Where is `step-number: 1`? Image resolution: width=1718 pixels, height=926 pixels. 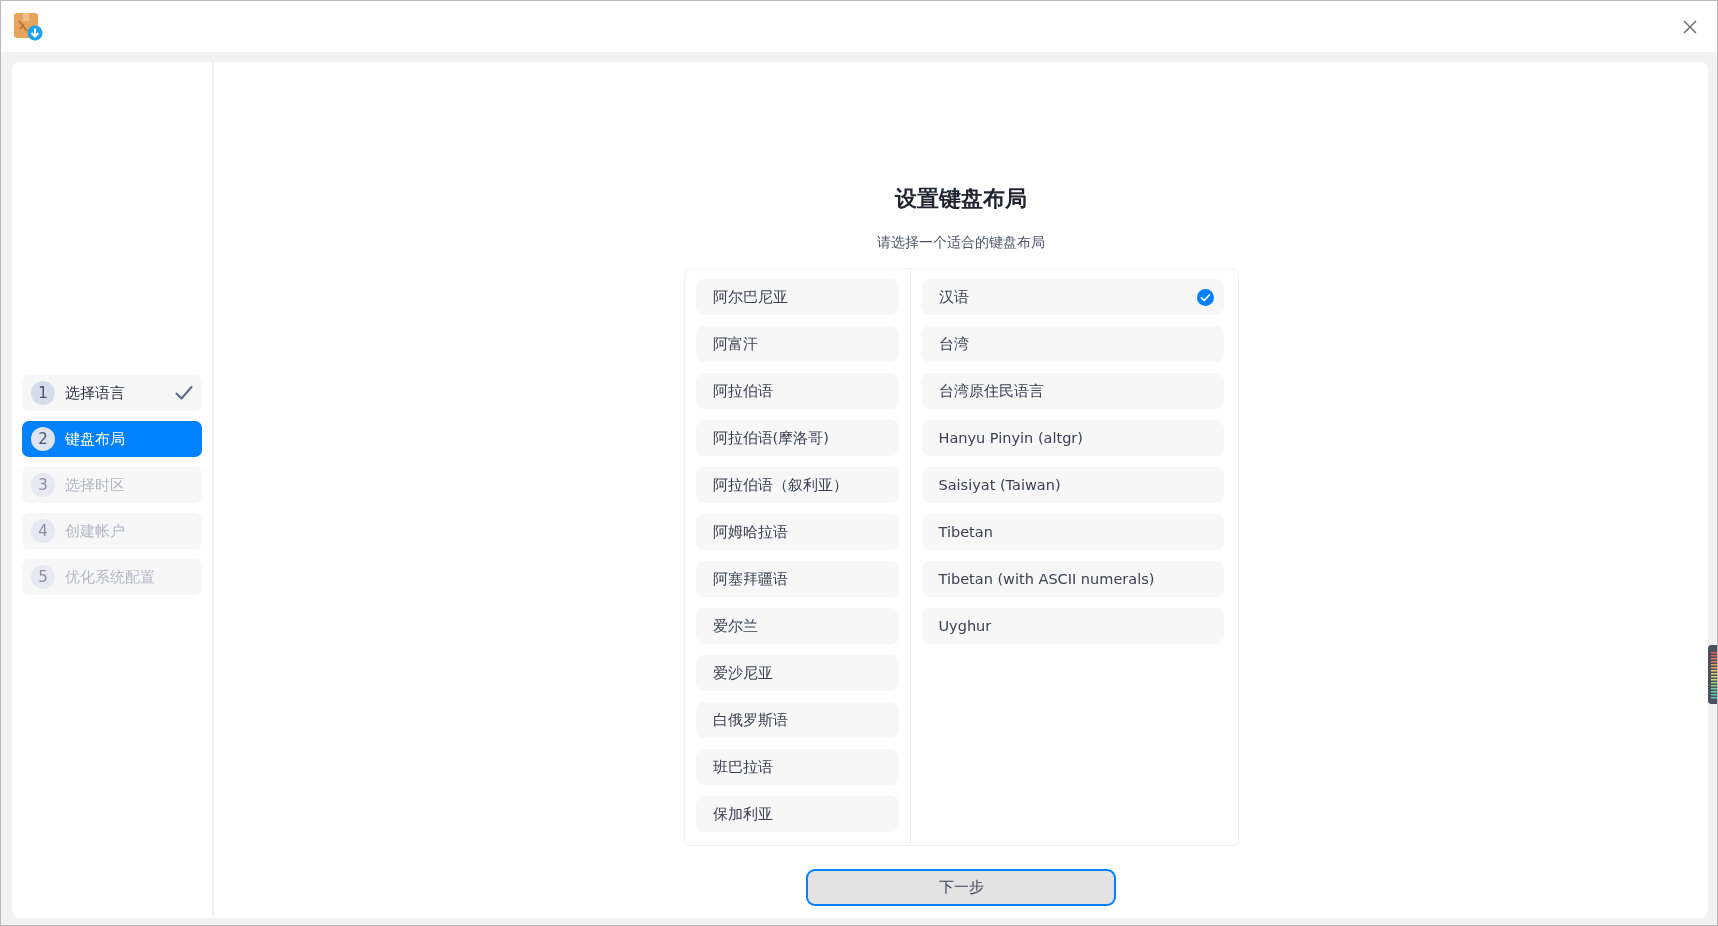 step-number: 1 is located at coordinates (43, 393).